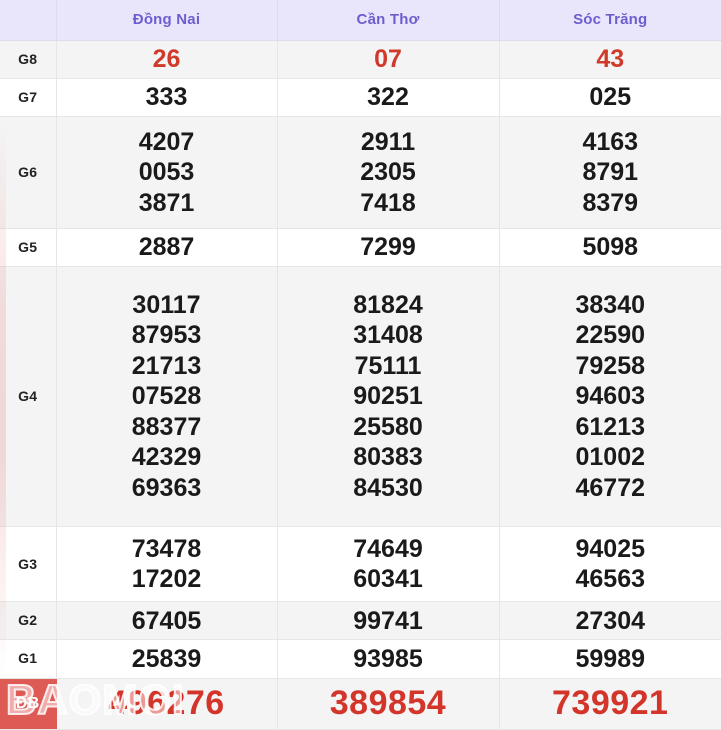 The height and width of the screenshot is (730, 721). Describe the element at coordinates (166, 202) in the screenshot. I see `lottery-number: 3871` at that location.